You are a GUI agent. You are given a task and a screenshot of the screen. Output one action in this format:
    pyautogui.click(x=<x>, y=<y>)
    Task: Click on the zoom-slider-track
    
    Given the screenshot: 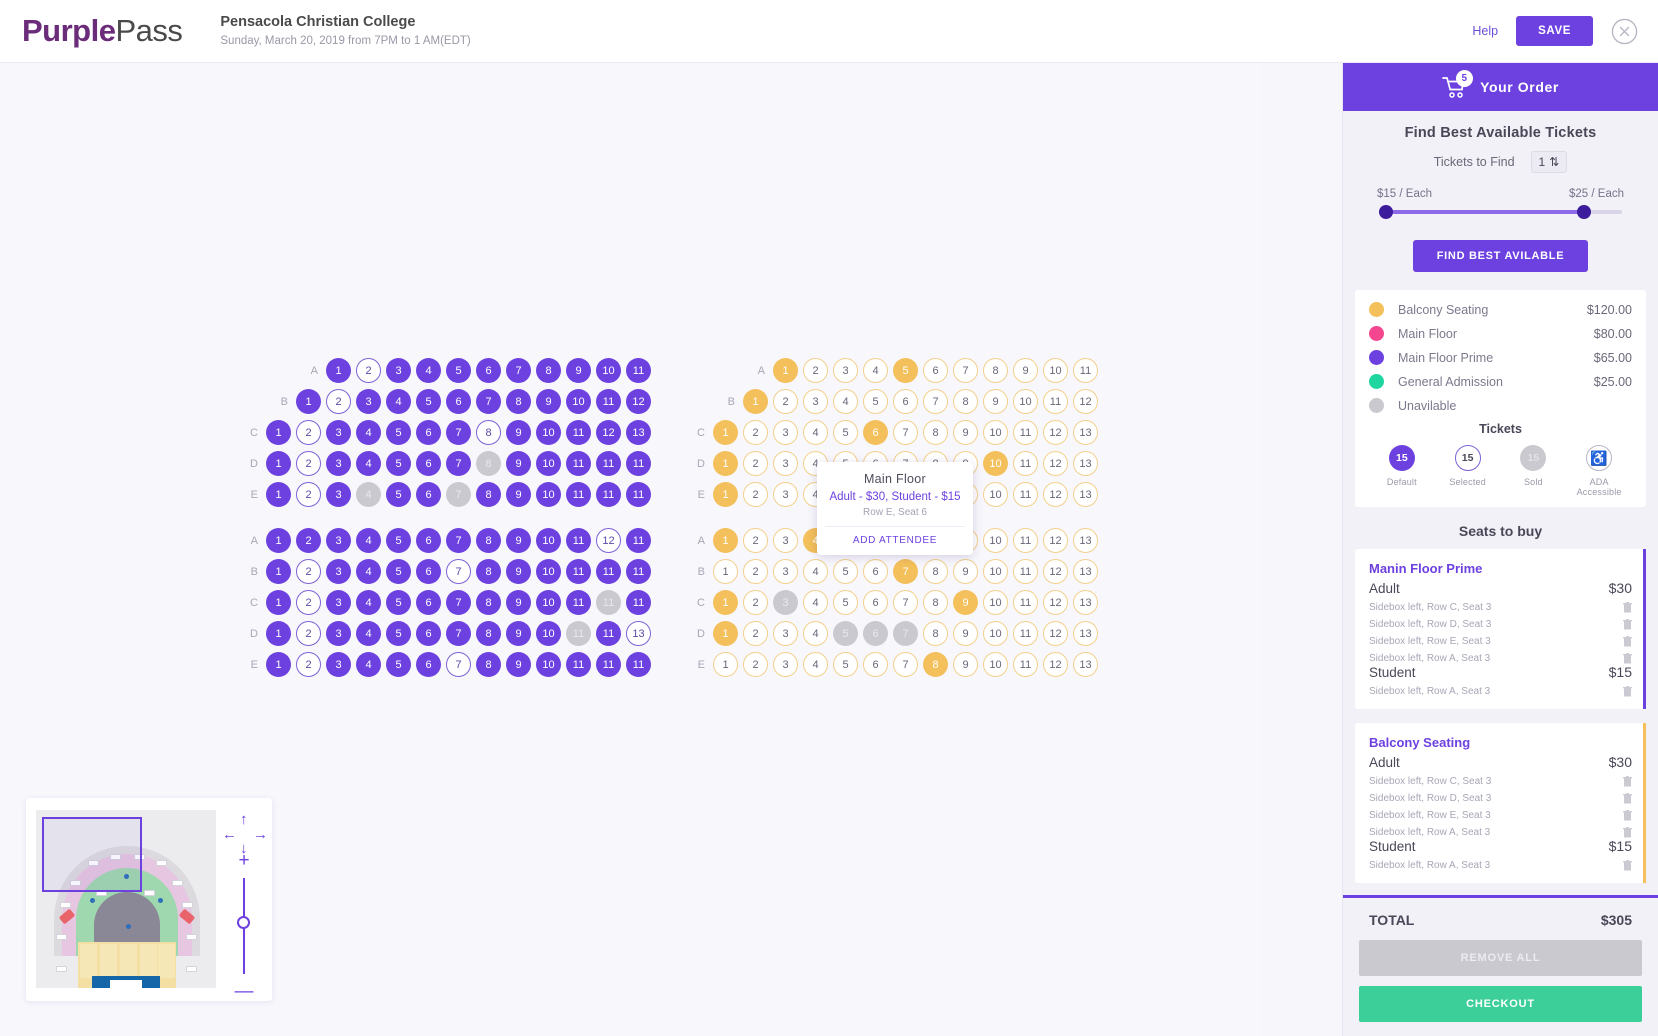 What is the action you would take?
    pyautogui.click(x=244, y=926)
    